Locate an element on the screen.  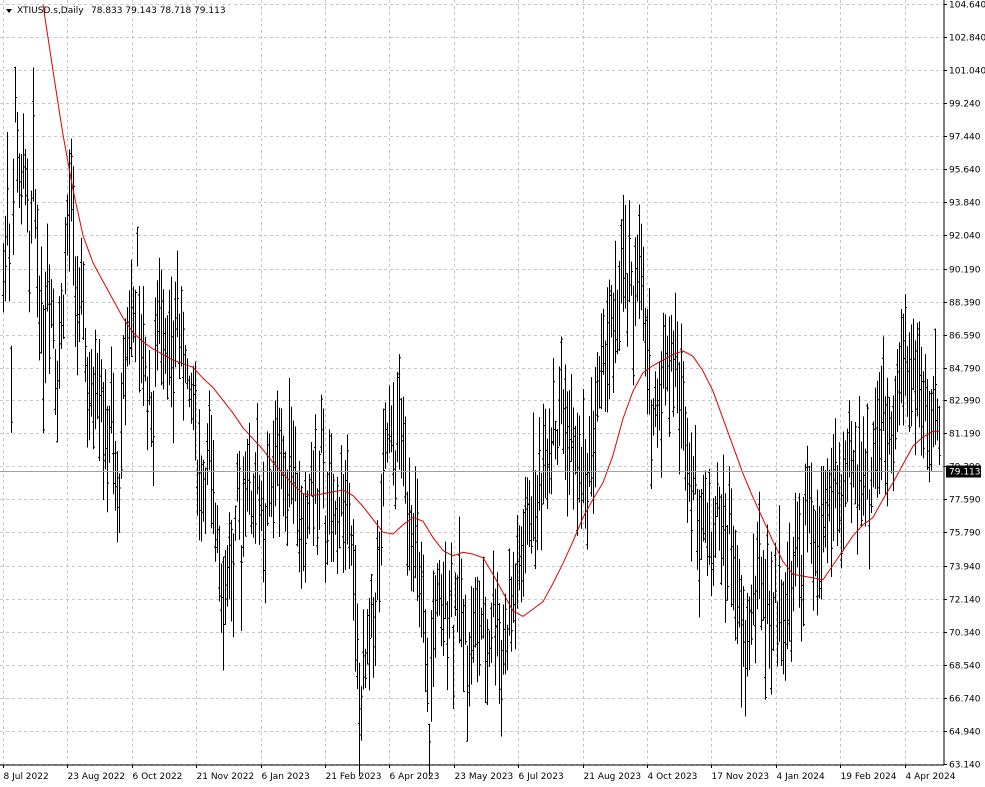
y-tick-label: 95.640 is located at coordinates (965, 171).